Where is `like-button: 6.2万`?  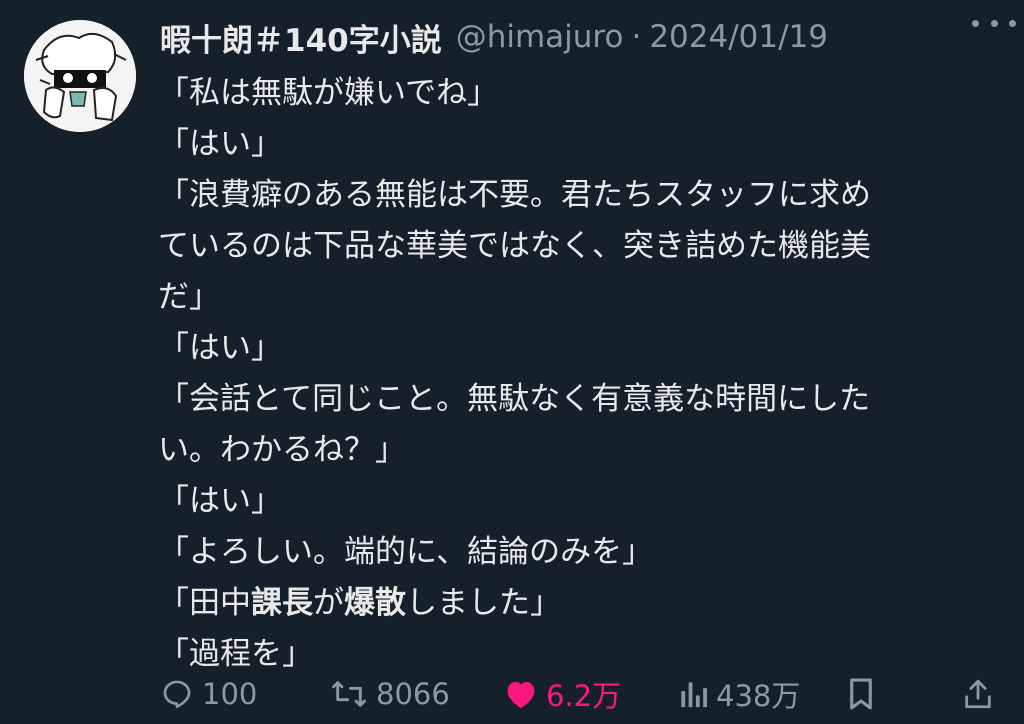 like-button: 6.2万 is located at coordinates (562, 694).